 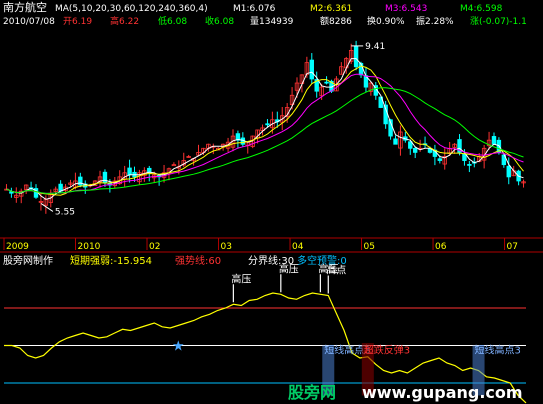 What do you see at coordinates (336, 21) in the screenshot?
I see `quote-amount: 额8286` at bounding box center [336, 21].